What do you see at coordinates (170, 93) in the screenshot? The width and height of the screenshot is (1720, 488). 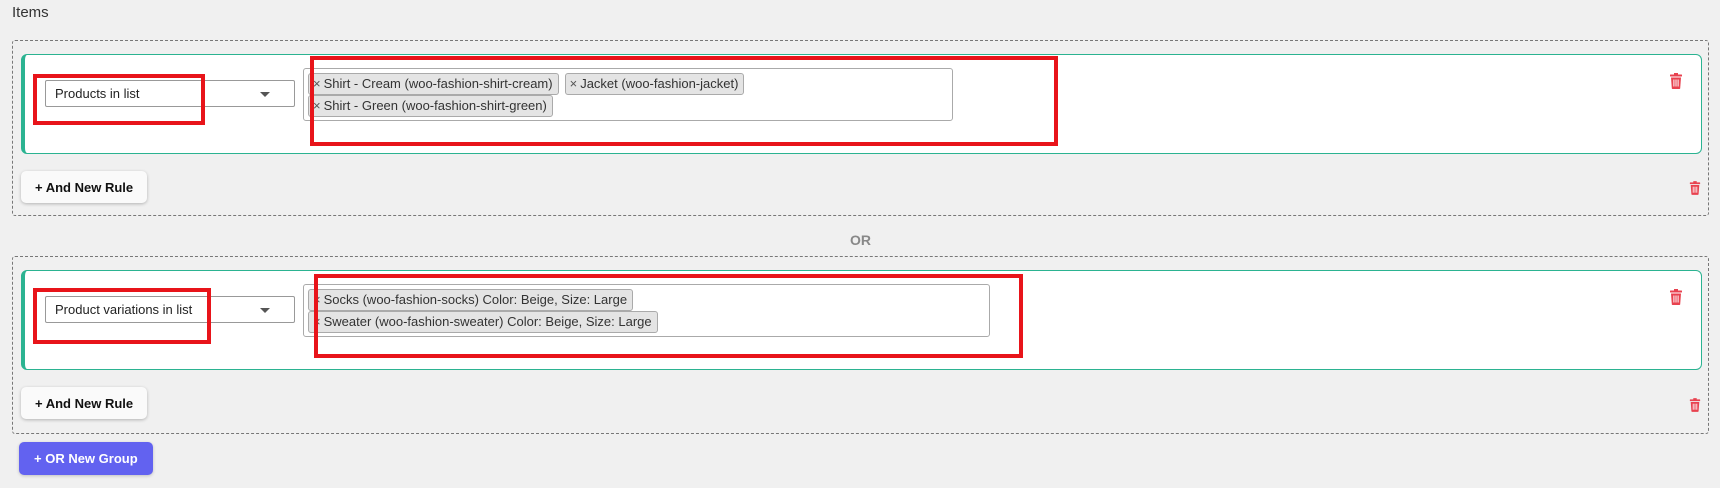 I see `condition-select: Products in list` at bounding box center [170, 93].